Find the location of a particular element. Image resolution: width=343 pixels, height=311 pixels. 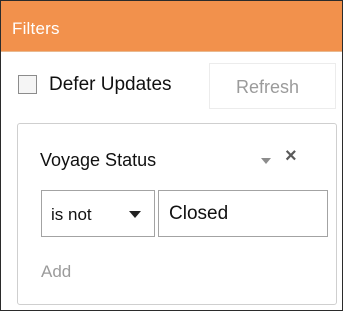

refresh-button-label: Refresh is located at coordinates (268, 87).